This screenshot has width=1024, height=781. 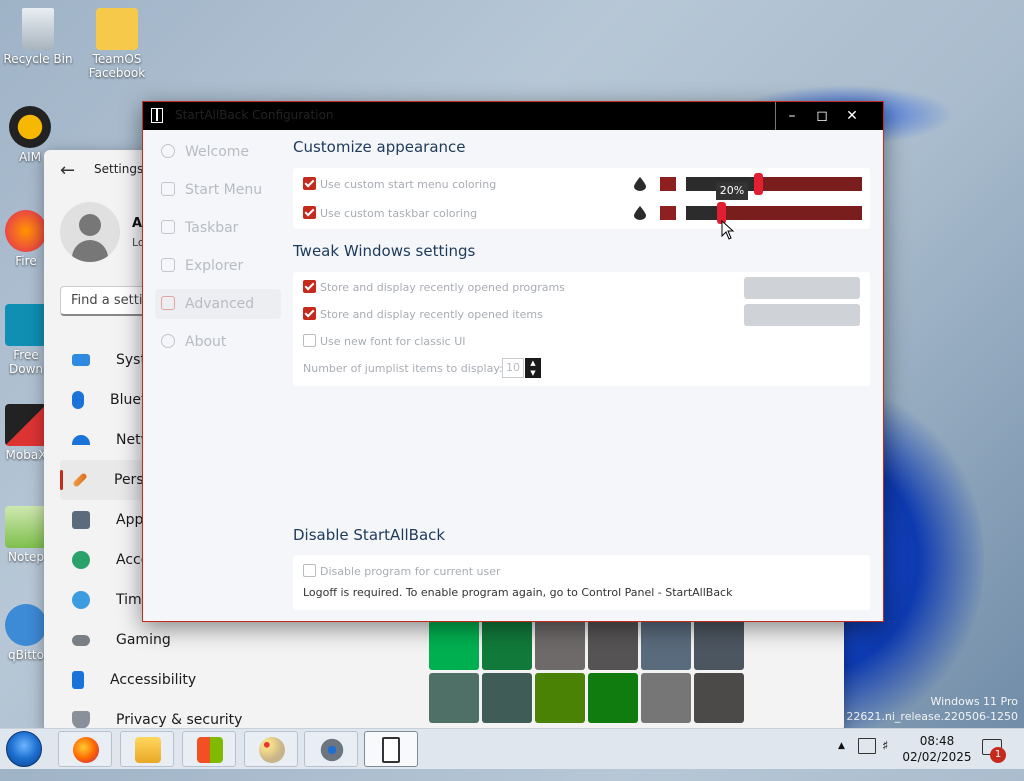 I want to click on sidebar-item-explorer: Explorer, so click(x=221, y=266).